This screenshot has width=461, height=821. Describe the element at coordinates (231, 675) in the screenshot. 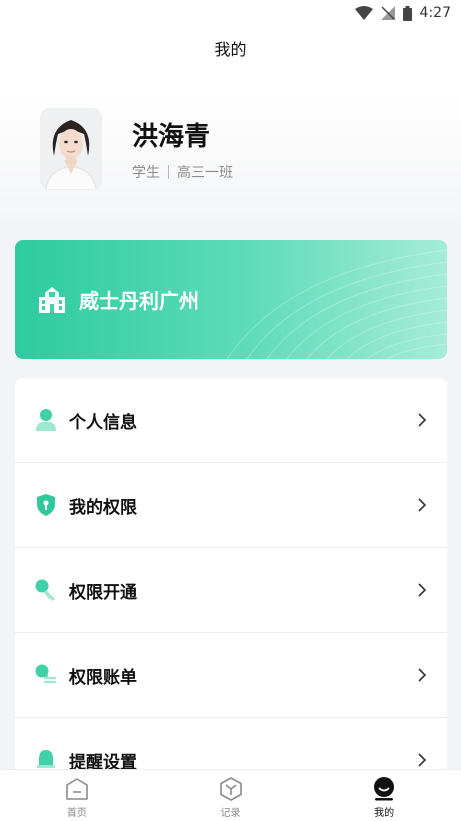

I see `menu-item-permission-bill: 权限账单` at that location.